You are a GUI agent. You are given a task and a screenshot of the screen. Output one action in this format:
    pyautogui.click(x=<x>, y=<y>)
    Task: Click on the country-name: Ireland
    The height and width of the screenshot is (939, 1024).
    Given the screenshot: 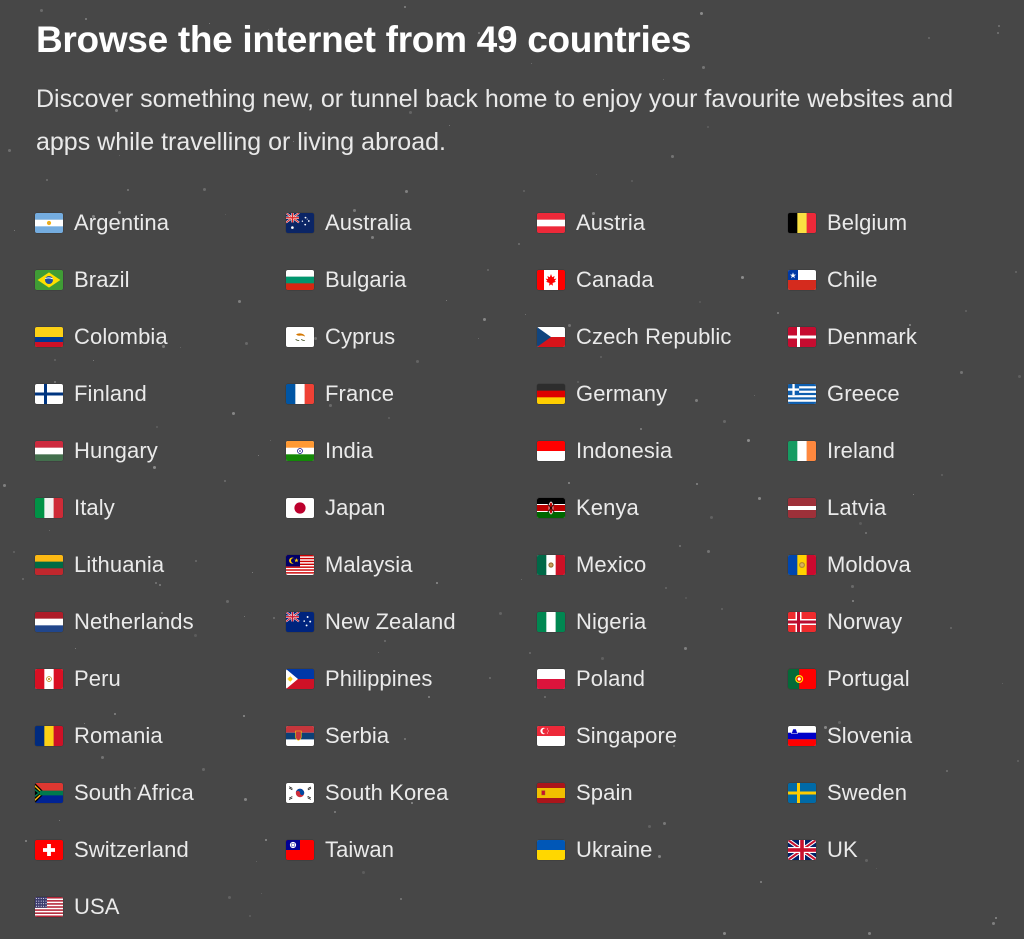 What is the action you would take?
    pyautogui.click(x=861, y=450)
    